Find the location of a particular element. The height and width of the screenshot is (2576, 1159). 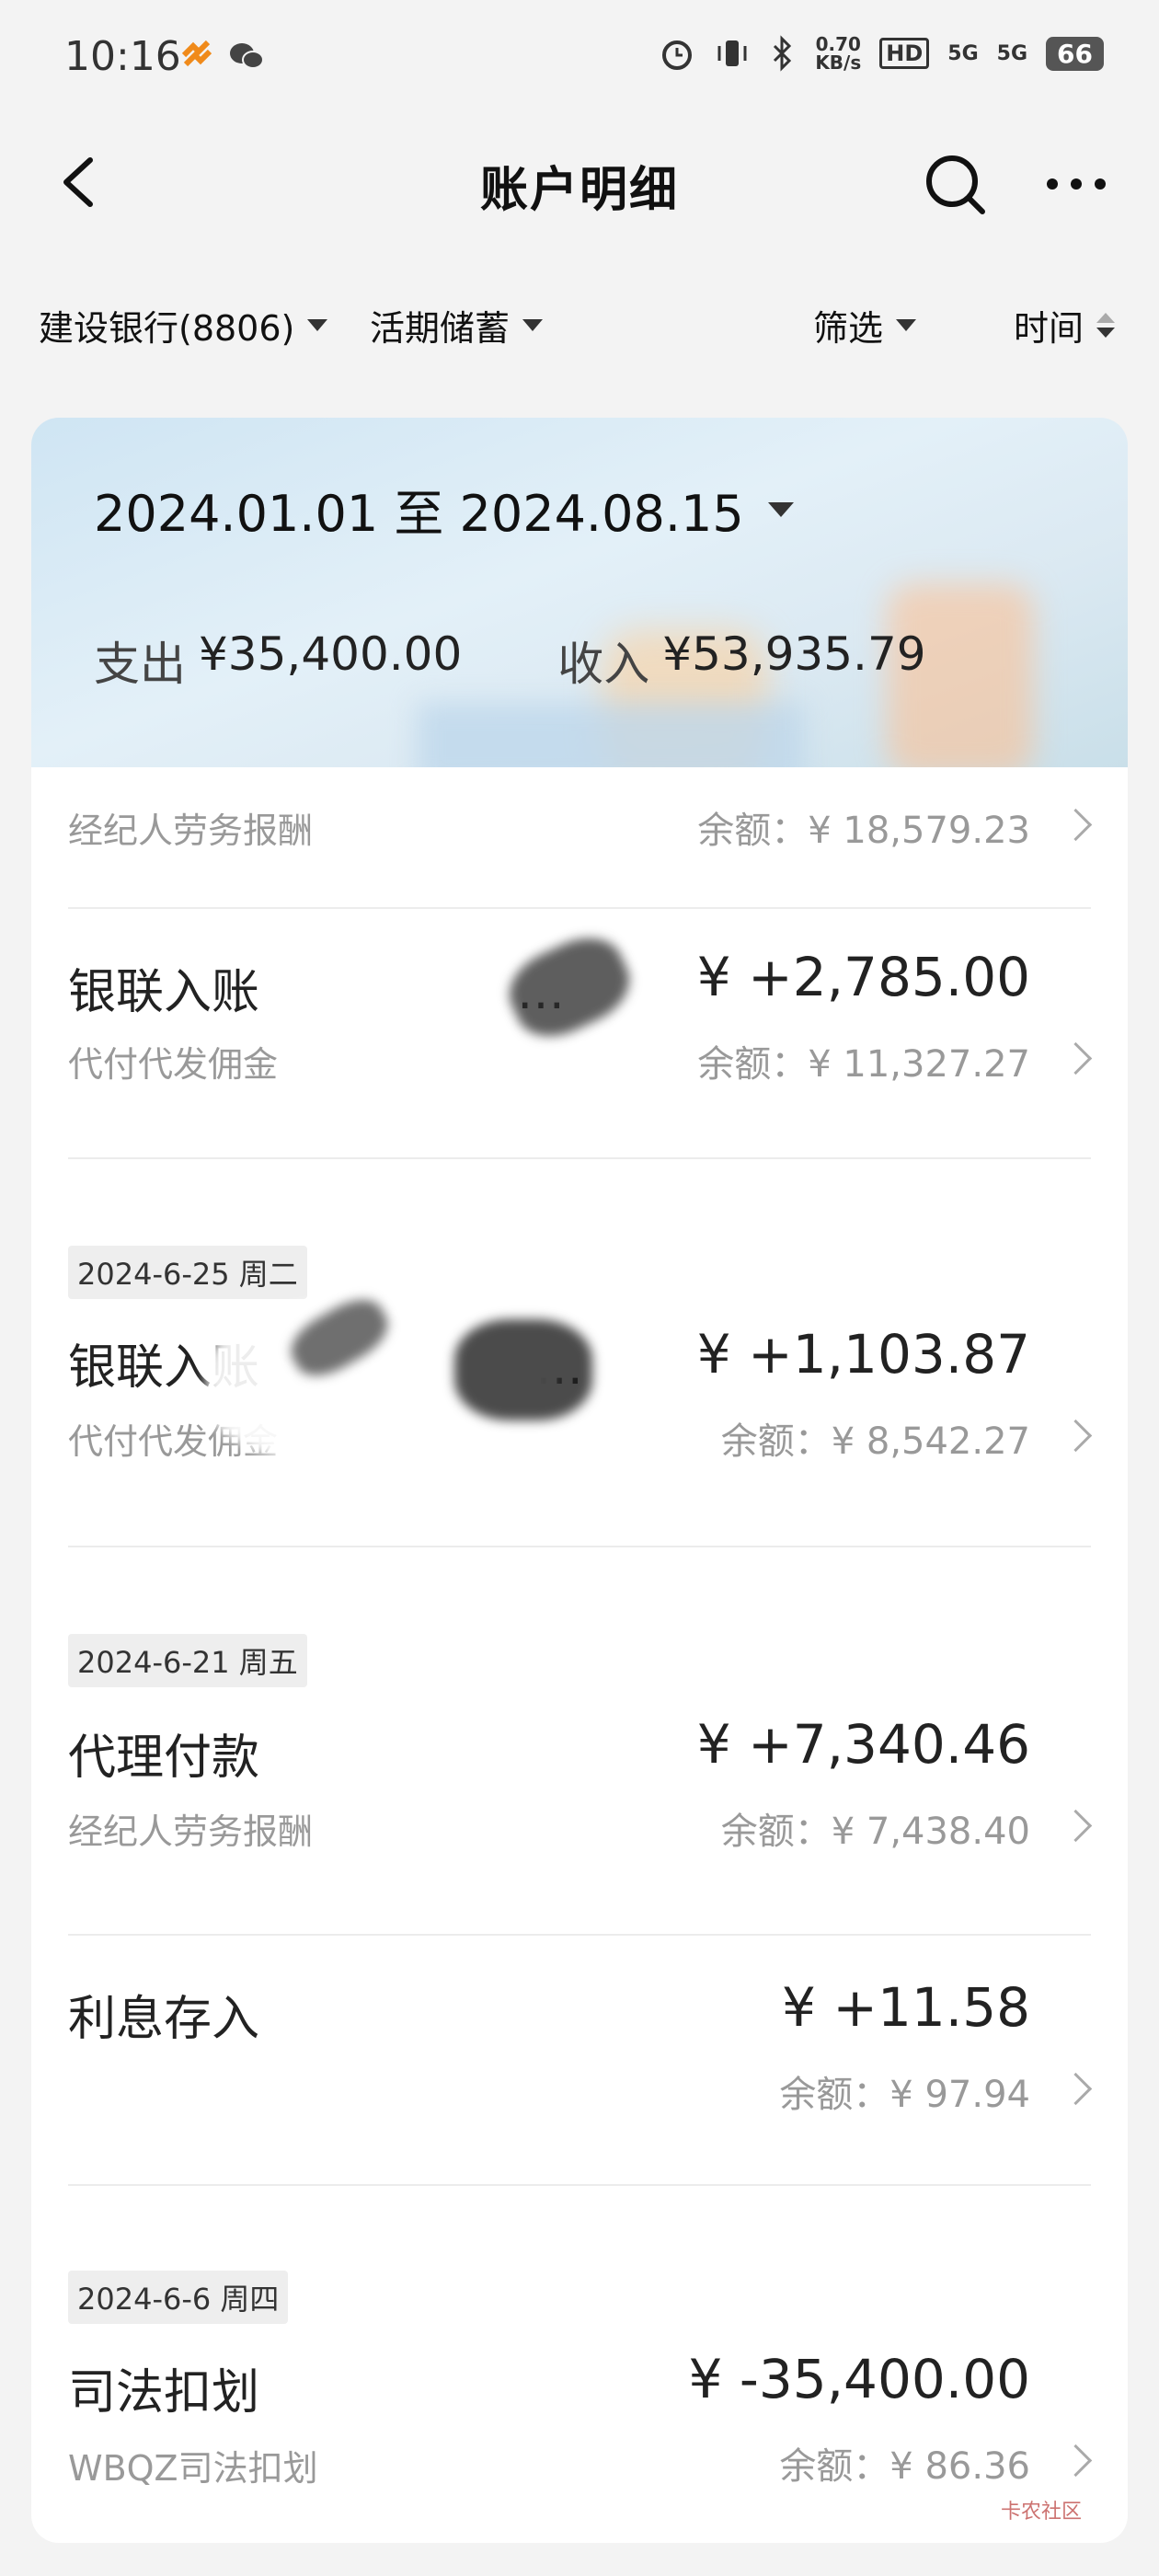

sort-label: 时间 is located at coordinates (1049, 328).